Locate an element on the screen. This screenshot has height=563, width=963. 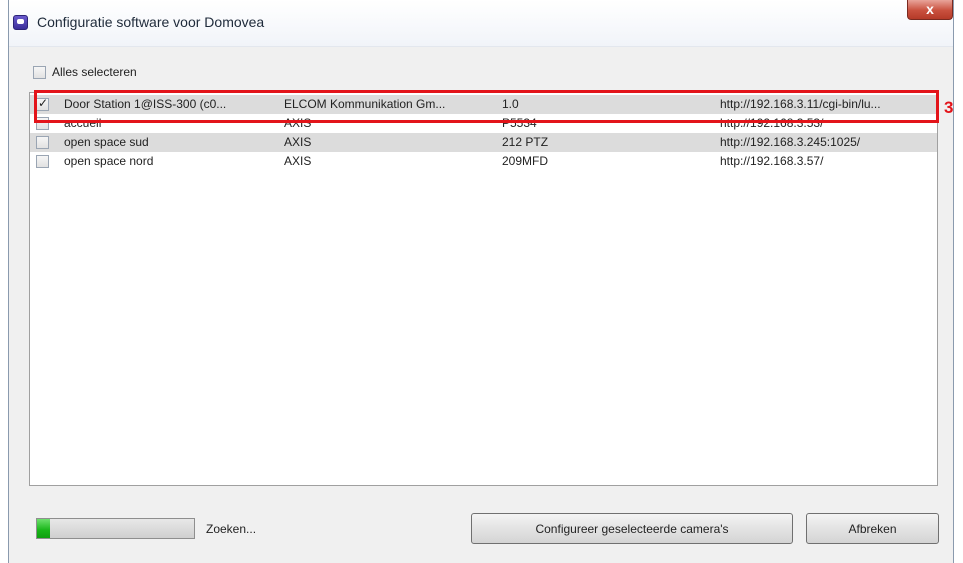
configure-cameras-button: Configureer geselecteerde camera's is located at coordinates (632, 528).